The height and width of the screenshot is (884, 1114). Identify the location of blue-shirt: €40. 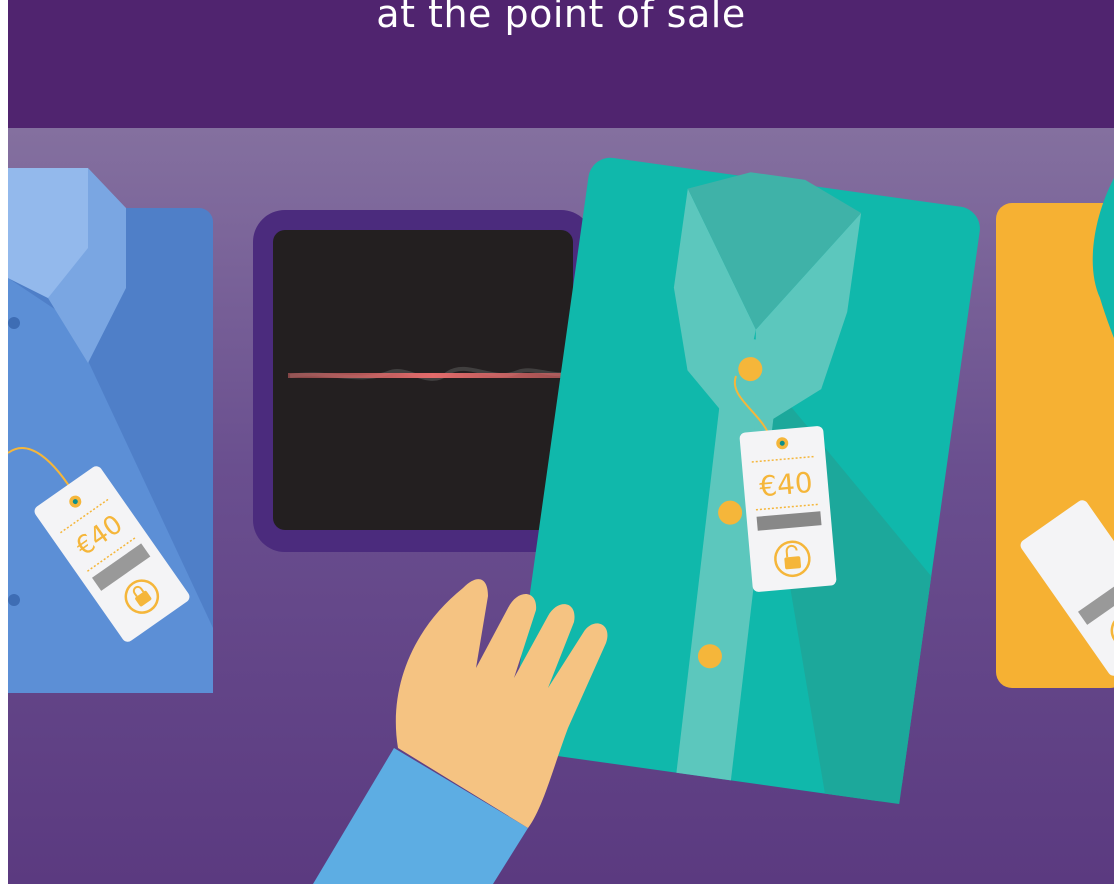
(110, 430).